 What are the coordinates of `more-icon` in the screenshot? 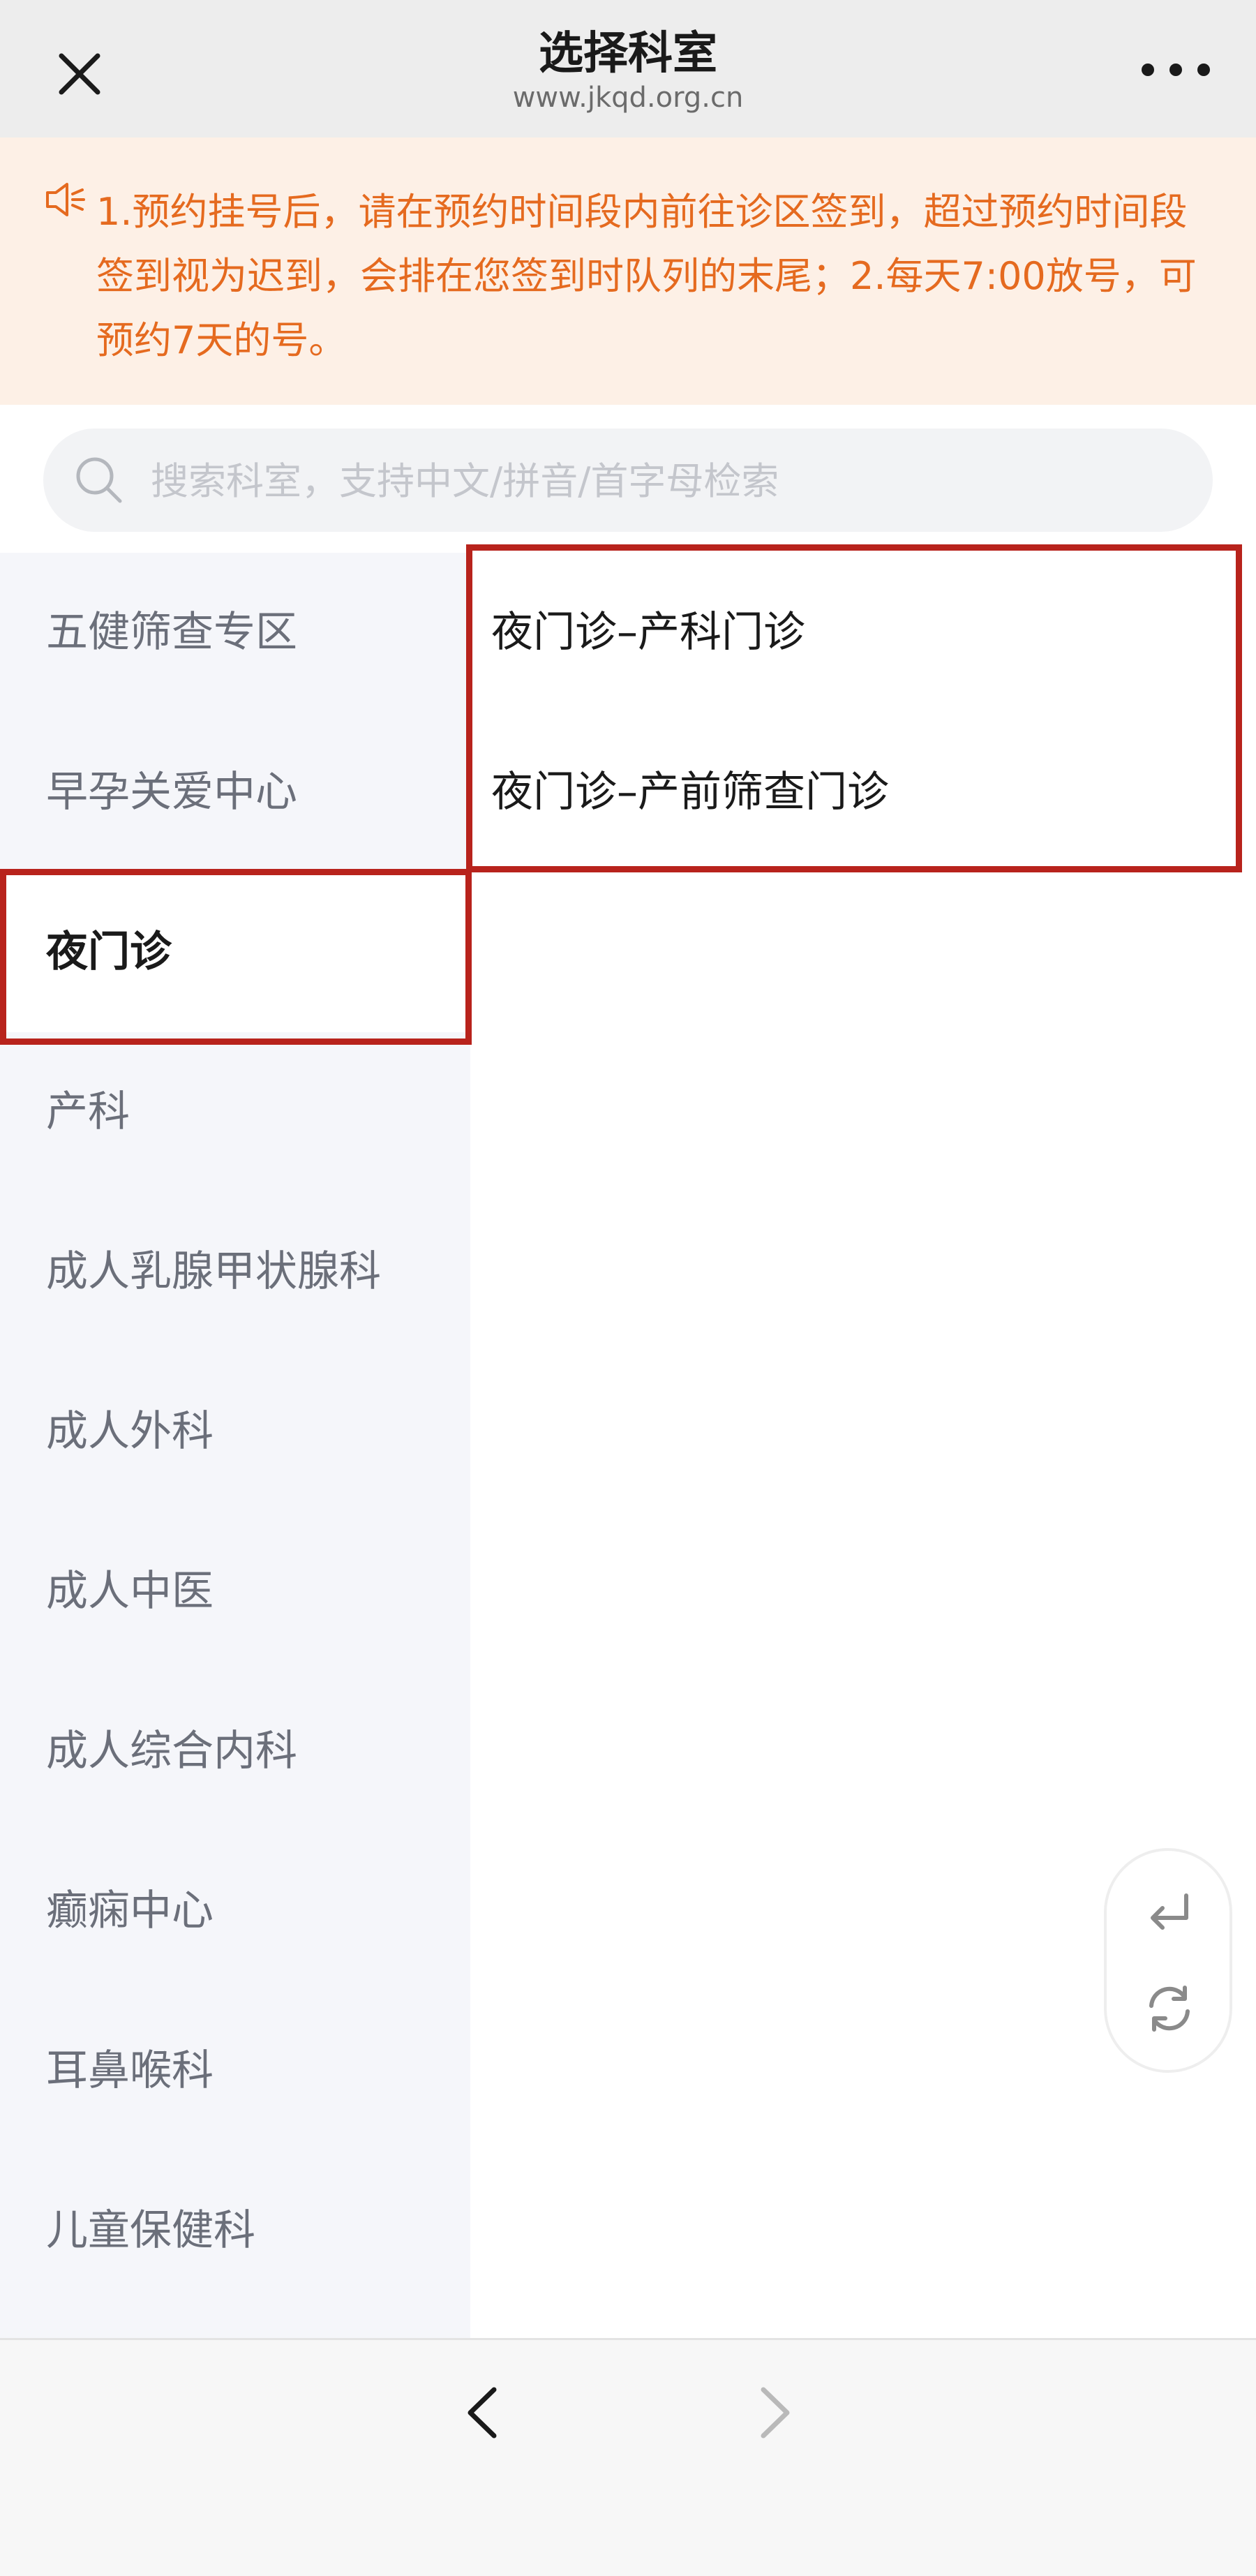 It's located at (1176, 70).